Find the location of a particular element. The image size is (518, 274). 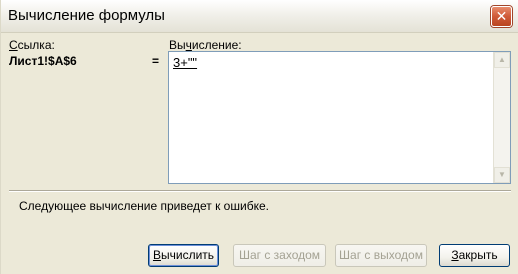

title-bar: Вычисление формулы ✕ is located at coordinates (259, 16).